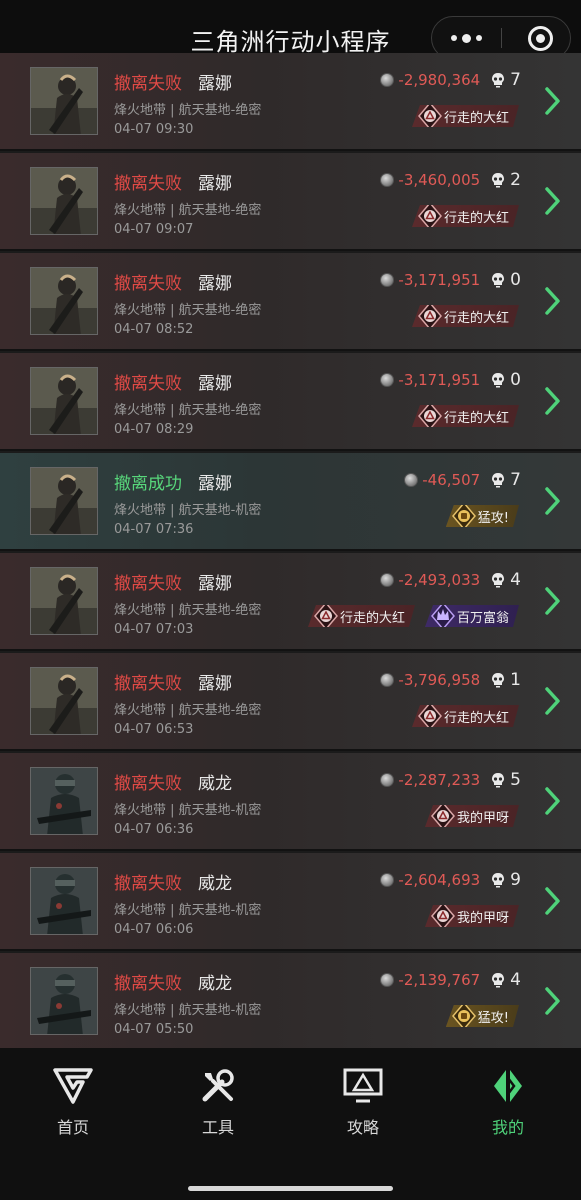 Image resolution: width=581 pixels, height=1200 pixels. I want to click on nav-home: 首页, so click(73, 1103).